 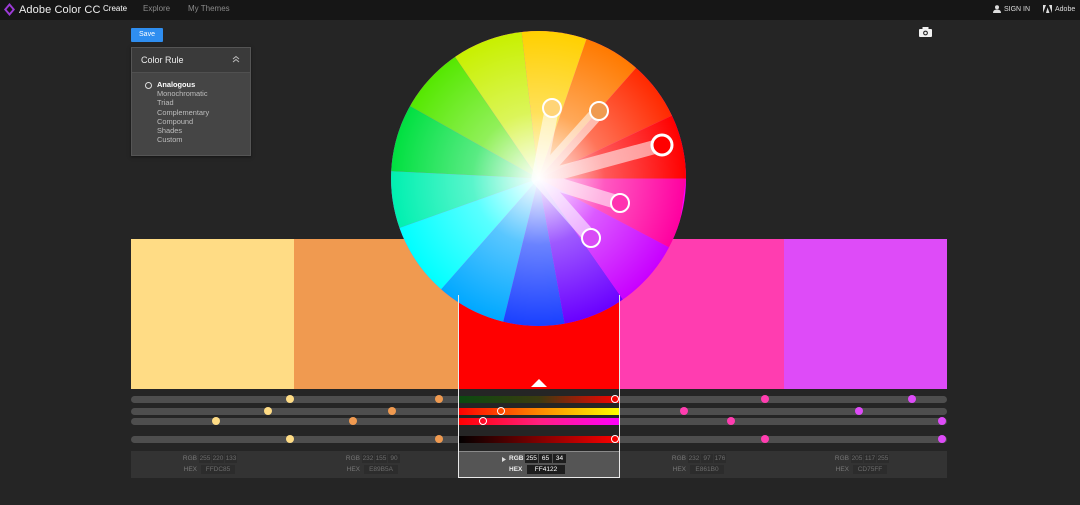 What do you see at coordinates (218, 469) in the screenshot?
I see `hex-field: FFDC85` at bounding box center [218, 469].